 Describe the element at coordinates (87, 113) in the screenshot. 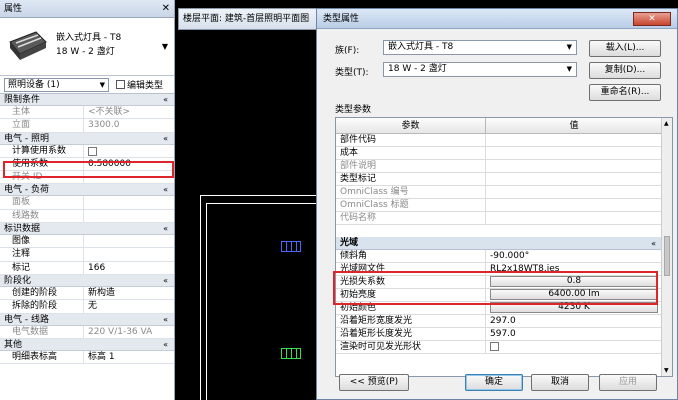

I see `property-row: 主体 <不关联>` at that location.